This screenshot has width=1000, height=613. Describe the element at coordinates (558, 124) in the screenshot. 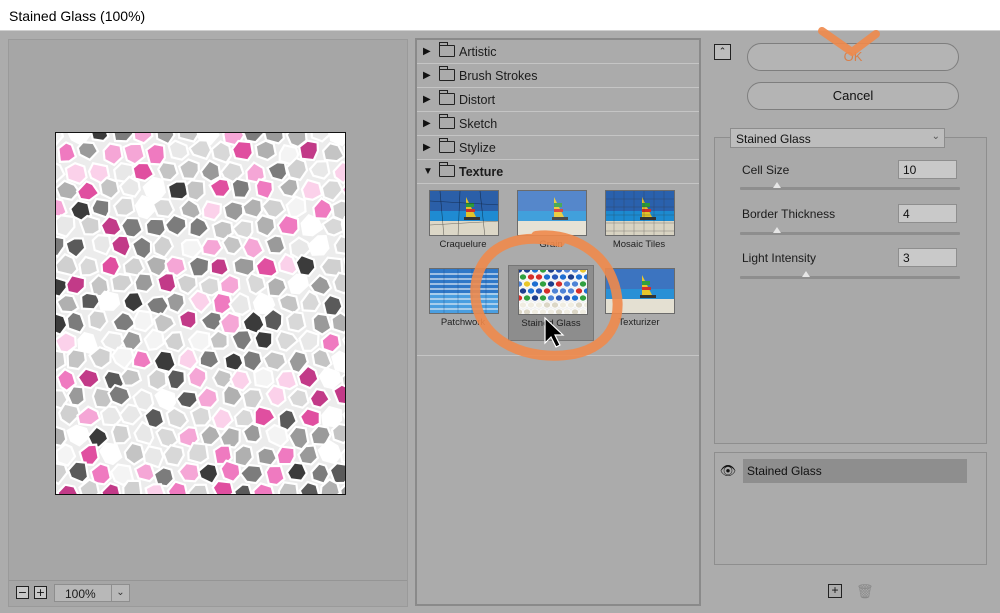

I see `category-sketch: ▶ Sketch` at that location.